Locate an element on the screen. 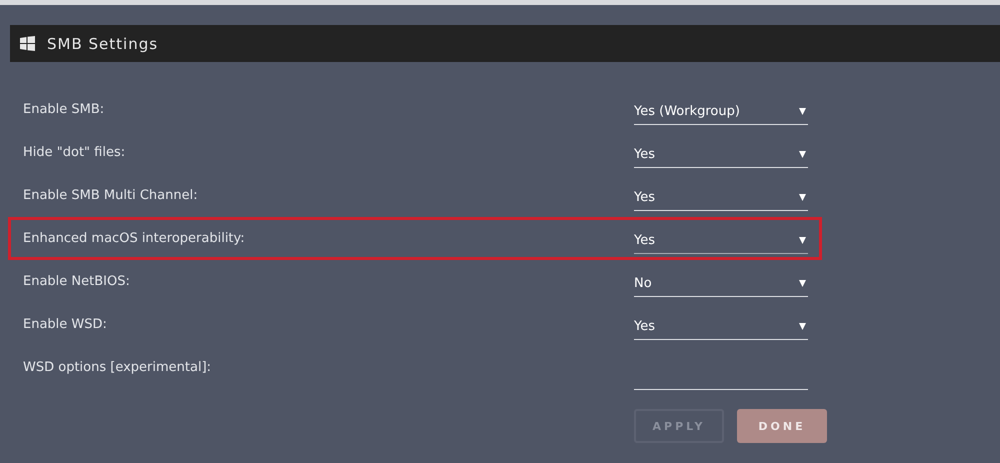 This screenshot has width=1000, height=463. setting-label: Enable WSD: is located at coordinates (65, 324).